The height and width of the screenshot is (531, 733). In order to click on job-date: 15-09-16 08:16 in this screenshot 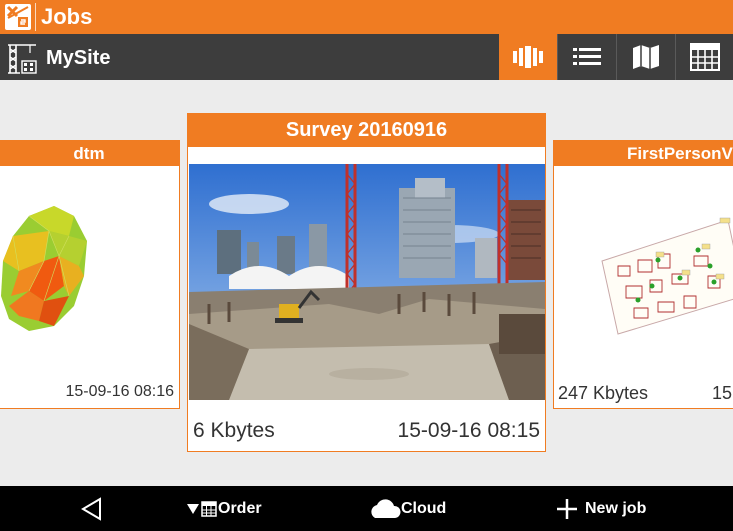, I will do `click(119, 391)`.